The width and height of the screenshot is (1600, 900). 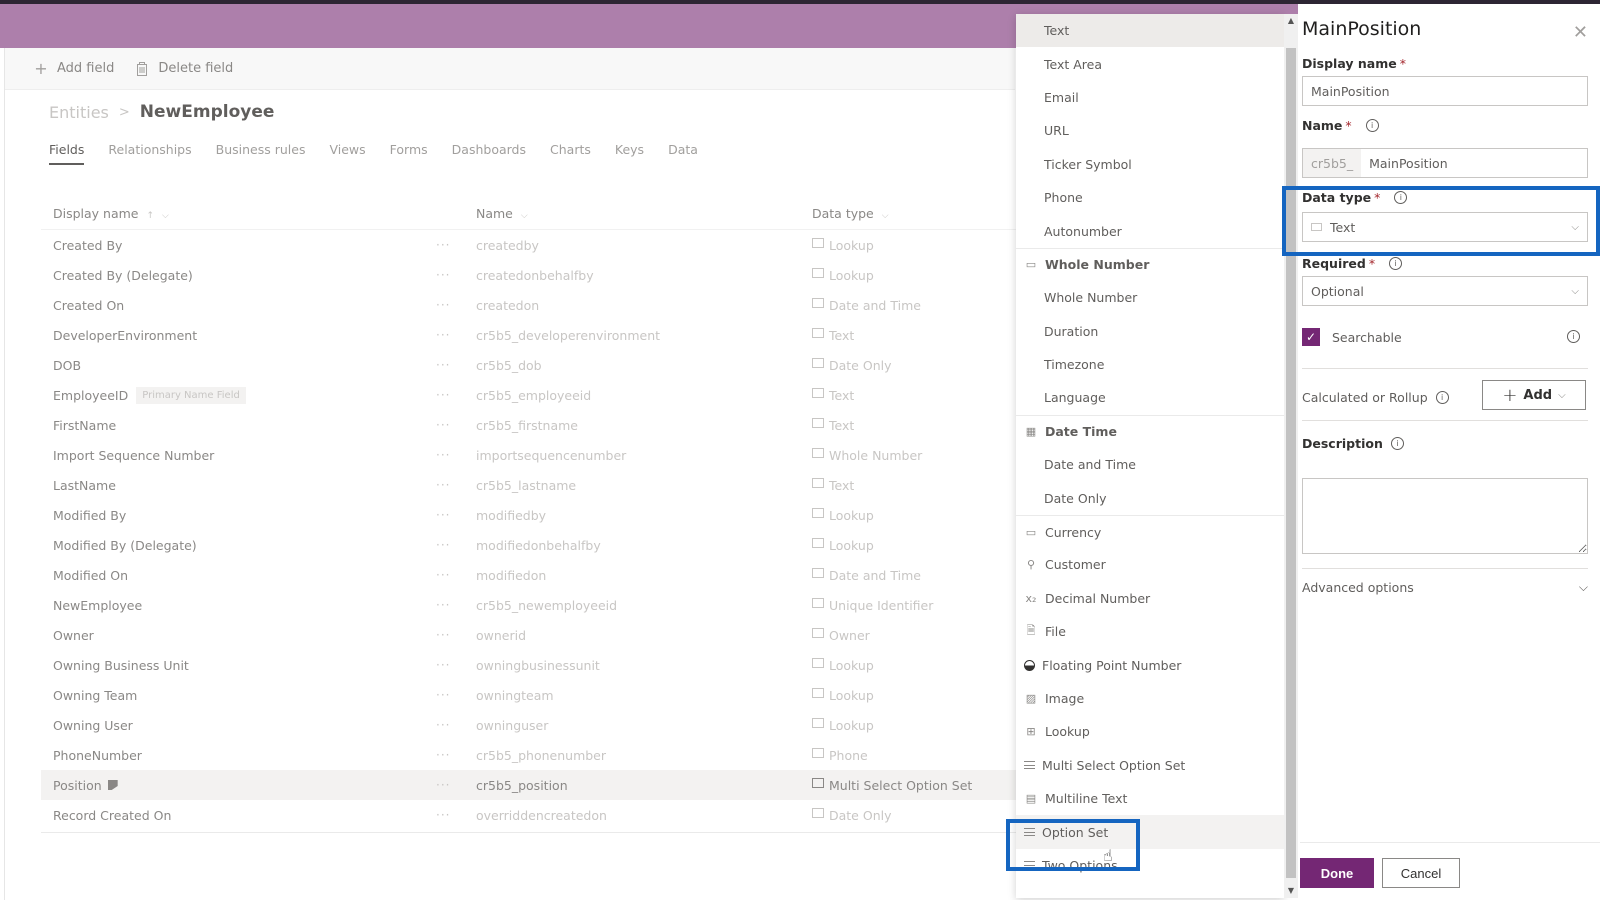 What do you see at coordinates (570, 153) in the screenshot?
I see `tab-charts: Charts` at bounding box center [570, 153].